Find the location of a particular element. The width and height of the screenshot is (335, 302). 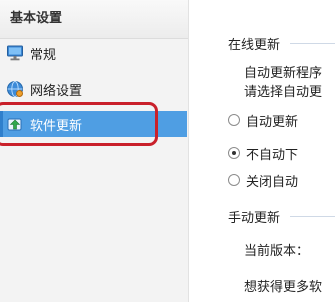

monitor-icon is located at coordinates (15, 53).